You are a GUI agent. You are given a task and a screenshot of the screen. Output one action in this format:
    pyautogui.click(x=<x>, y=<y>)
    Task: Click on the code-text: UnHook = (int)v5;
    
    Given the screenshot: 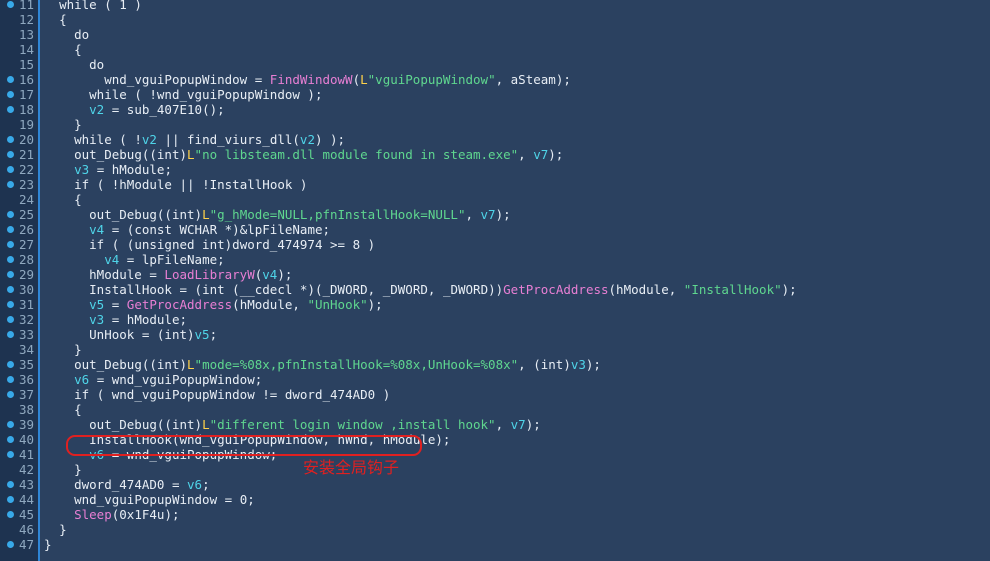 What is the action you would take?
    pyautogui.click(x=130, y=334)
    